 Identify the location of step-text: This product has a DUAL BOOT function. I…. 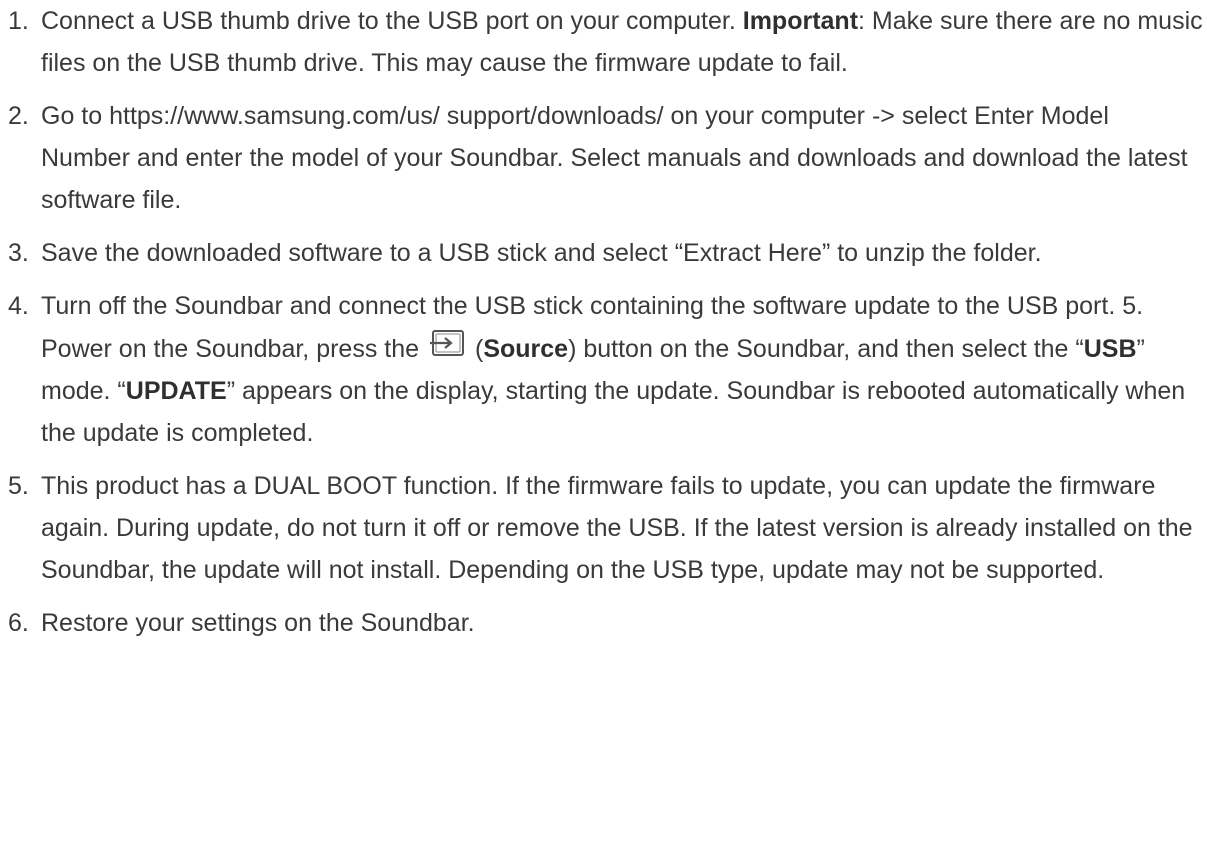
(617, 528).